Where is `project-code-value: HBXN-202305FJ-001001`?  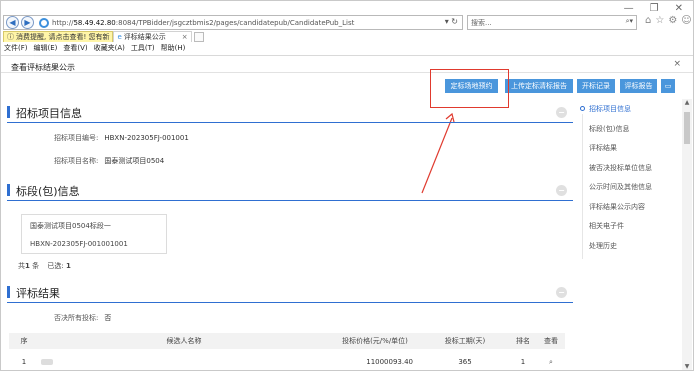 project-code-value: HBXN-202305FJ-001001 is located at coordinates (146, 138).